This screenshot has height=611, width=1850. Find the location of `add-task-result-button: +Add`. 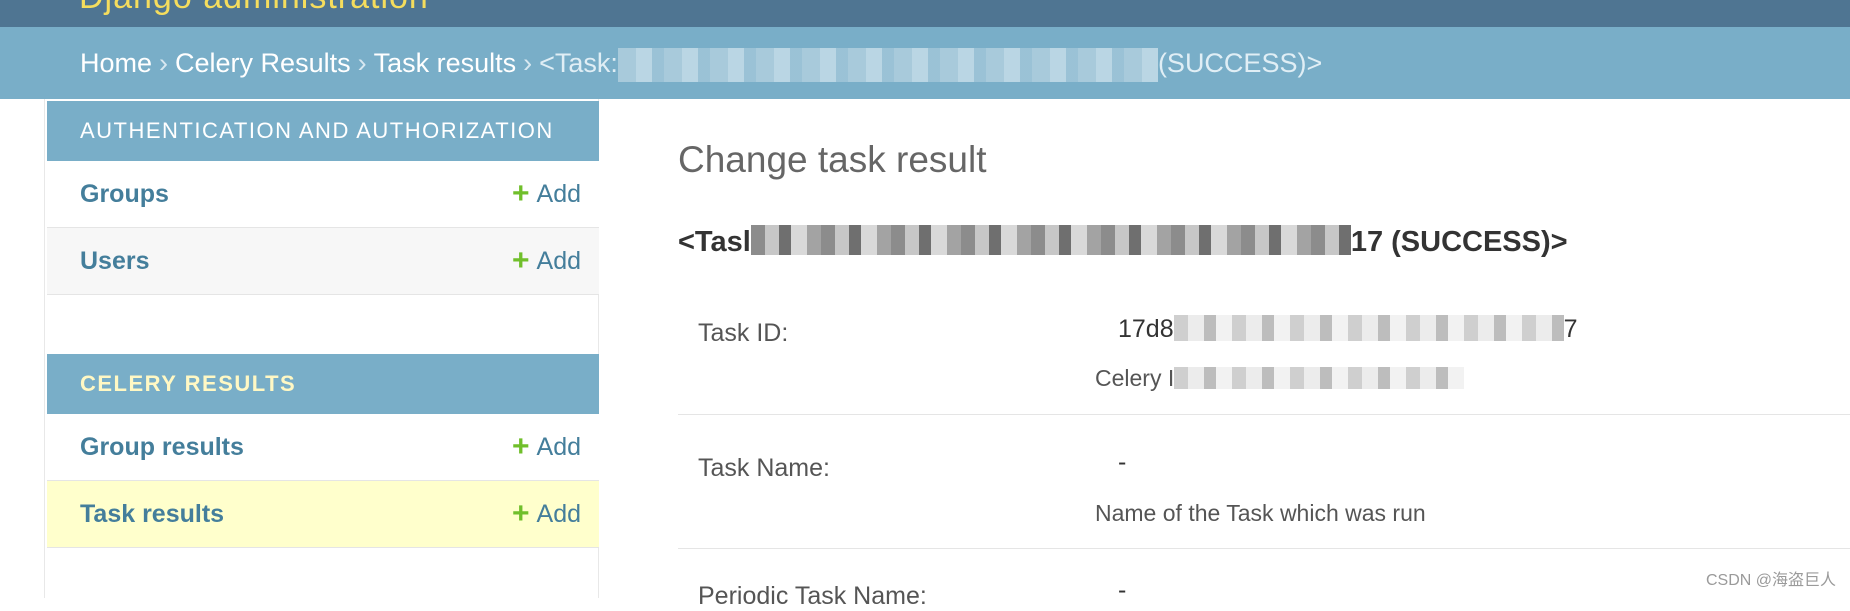

add-task-result-button: +Add is located at coordinates (546, 514).